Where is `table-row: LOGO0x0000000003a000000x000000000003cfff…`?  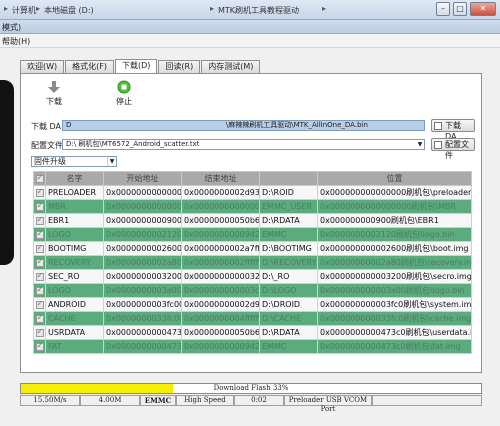
table-row: LOGO0x0000000003a000000x000000000003cfff… is located at coordinates (252, 290).